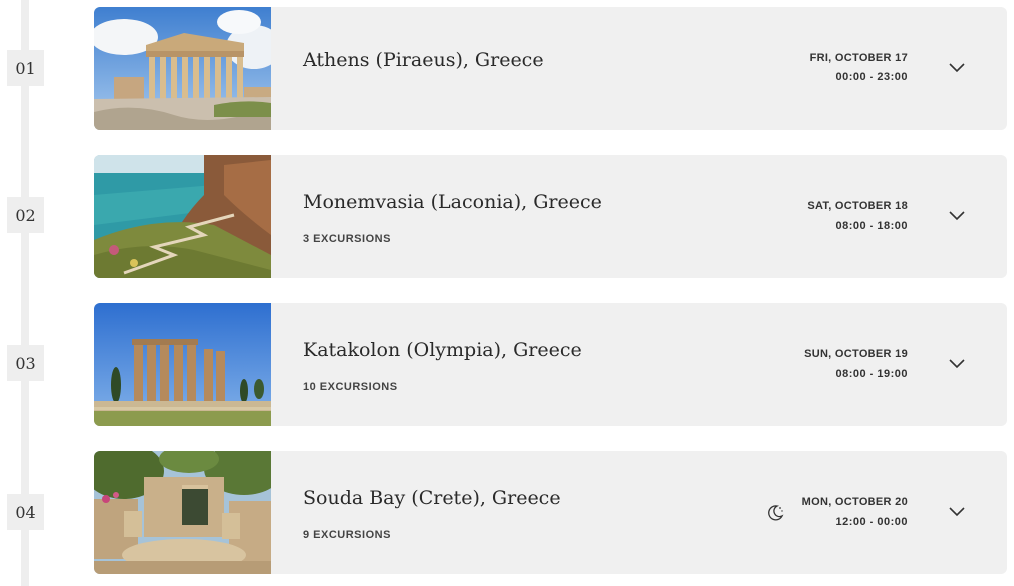 This screenshot has width=1014, height=586. What do you see at coordinates (423, 60) in the screenshot?
I see `port-name: Athens (Piraeus), Greece` at bounding box center [423, 60].